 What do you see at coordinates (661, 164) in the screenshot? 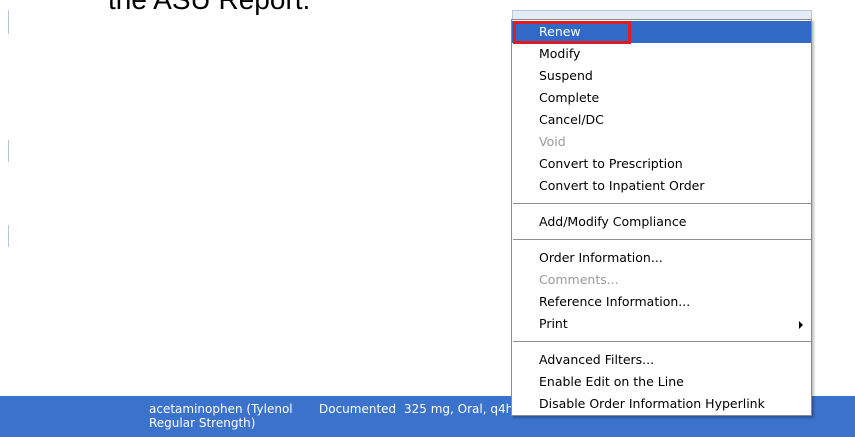
I see `menu-item-convert-to-prescription: Convert to Prescription` at bounding box center [661, 164].